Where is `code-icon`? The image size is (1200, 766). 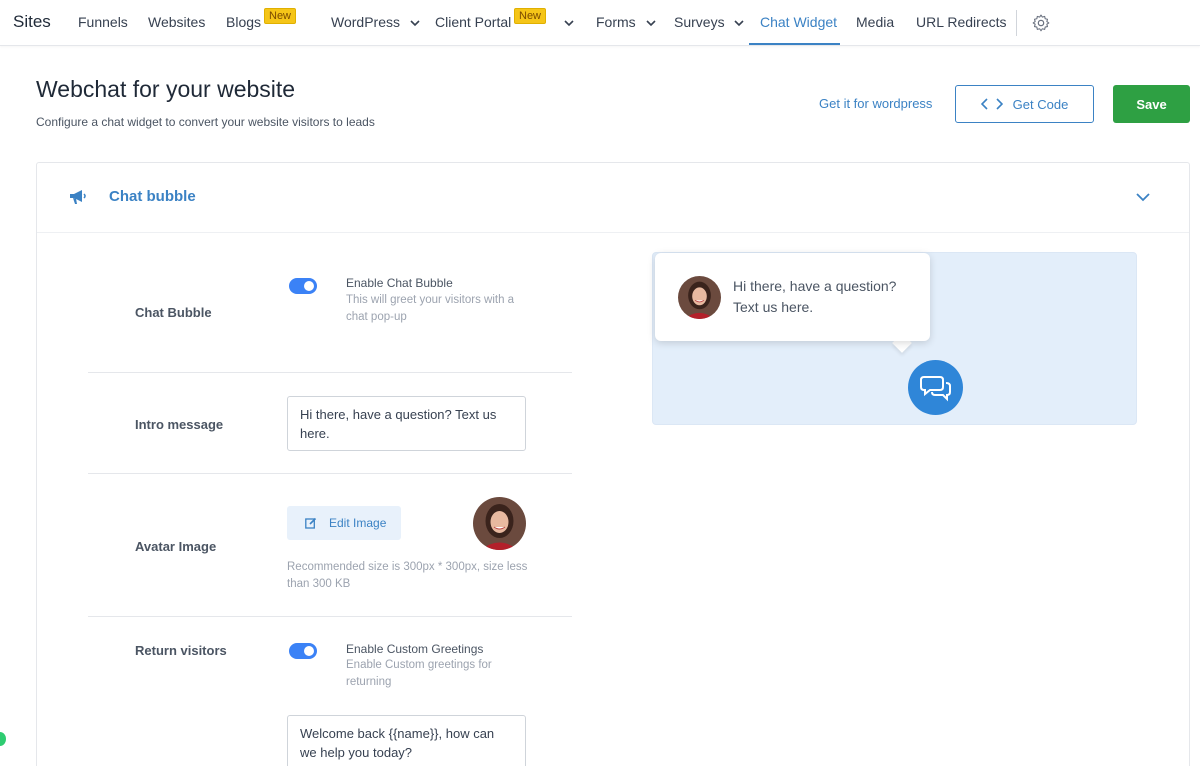
code-icon is located at coordinates (991, 104).